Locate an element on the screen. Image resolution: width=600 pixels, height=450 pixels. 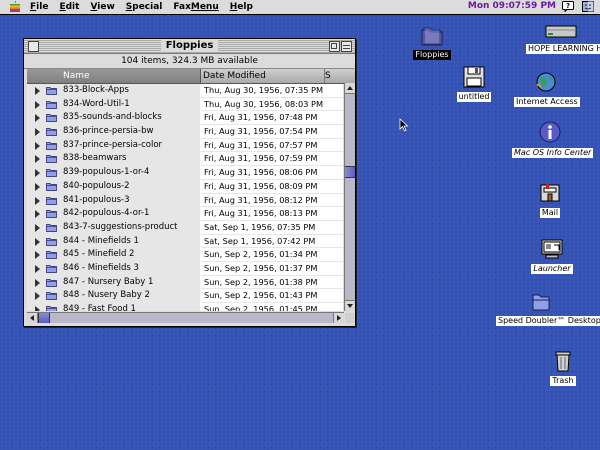
menu-clock: Mon 09:07:59 PM is located at coordinates (512, 6).